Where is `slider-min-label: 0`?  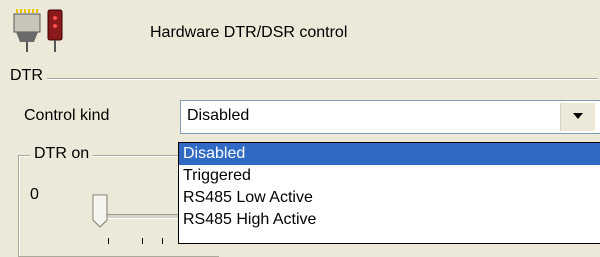
slider-min-label: 0 is located at coordinates (34, 194).